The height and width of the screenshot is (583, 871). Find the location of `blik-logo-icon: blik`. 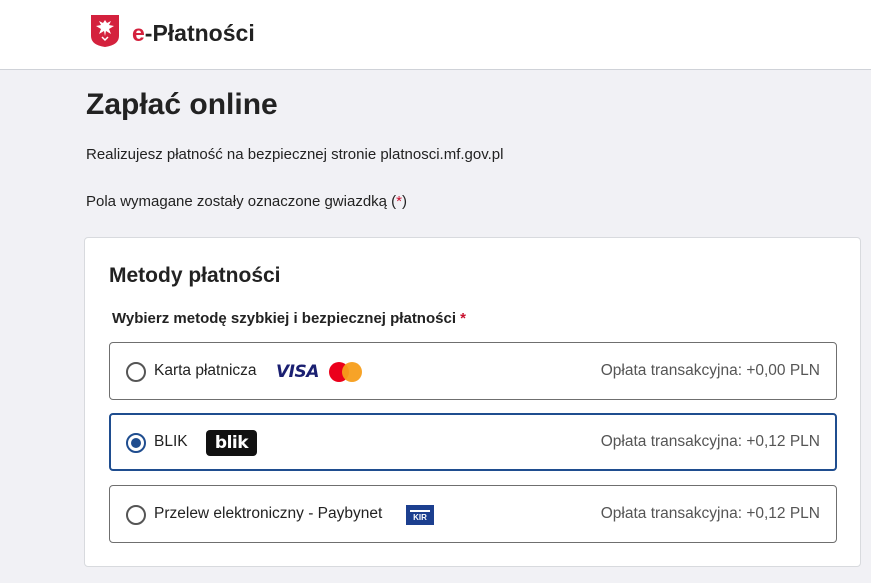

blik-logo-icon: blik is located at coordinates (231, 443).